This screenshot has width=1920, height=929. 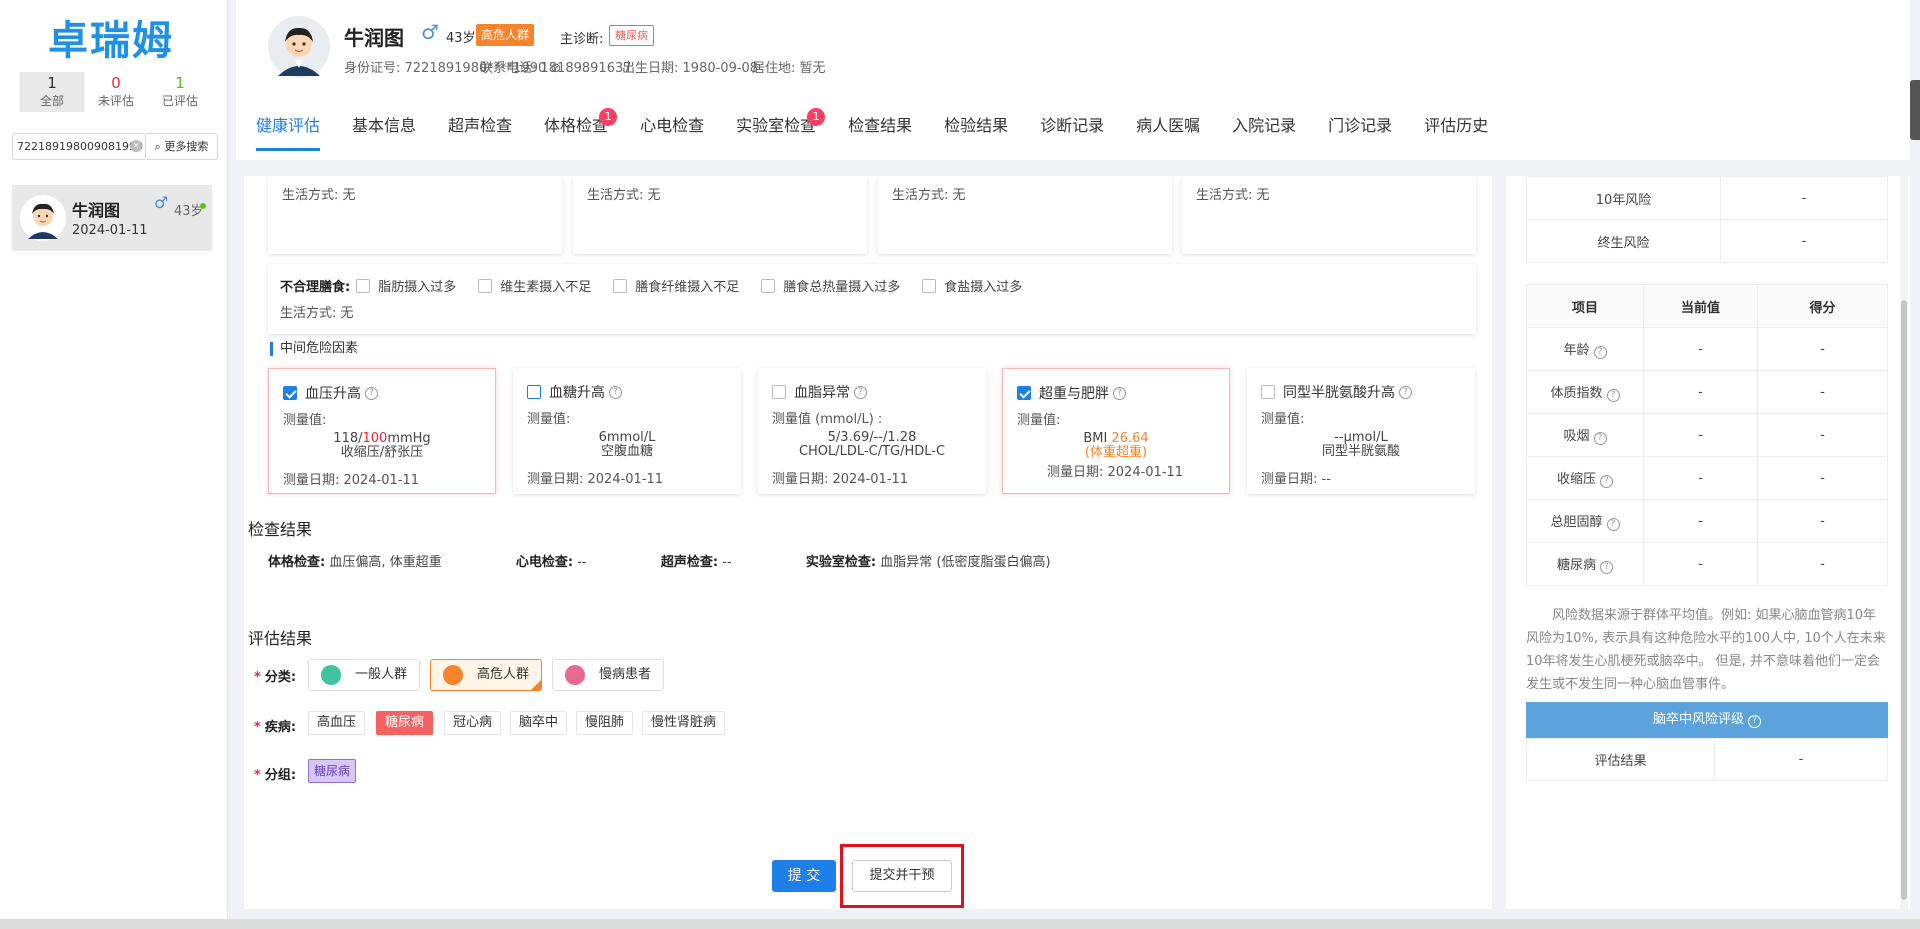 What do you see at coordinates (182, 146) in the screenshot?
I see `more-search-button: ⌕ 更多搜索` at bounding box center [182, 146].